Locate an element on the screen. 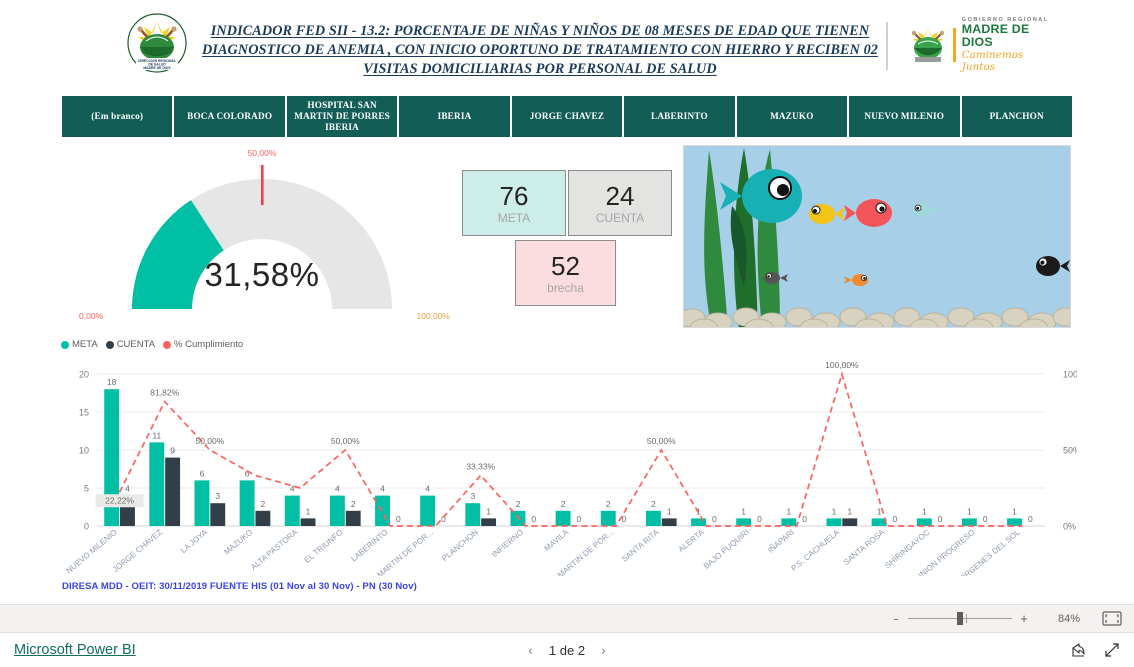 Image resolution: width=1134 pixels, height=667 pixels. x-axis-label: SANTA RITA is located at coordinates (640, 545).